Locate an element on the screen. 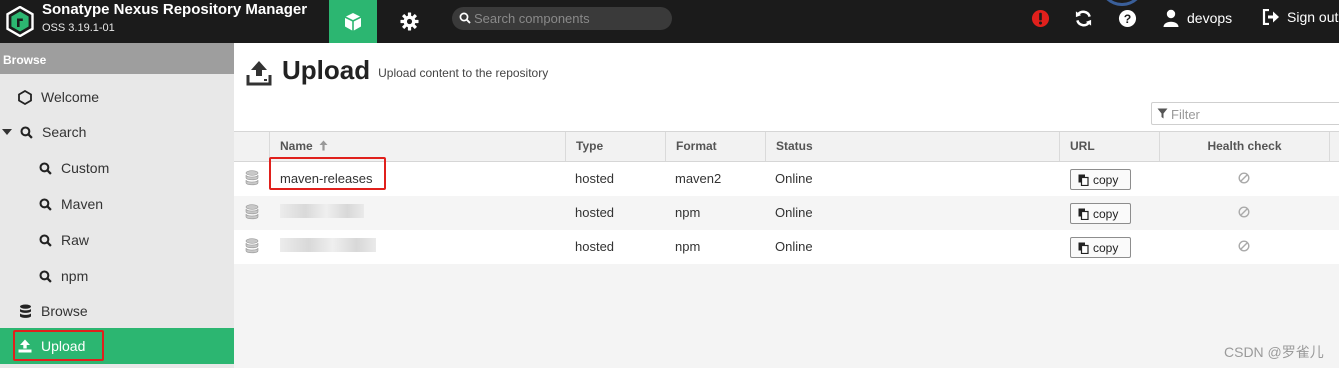  chevron-down-icon is located at coordinates (7, 132).